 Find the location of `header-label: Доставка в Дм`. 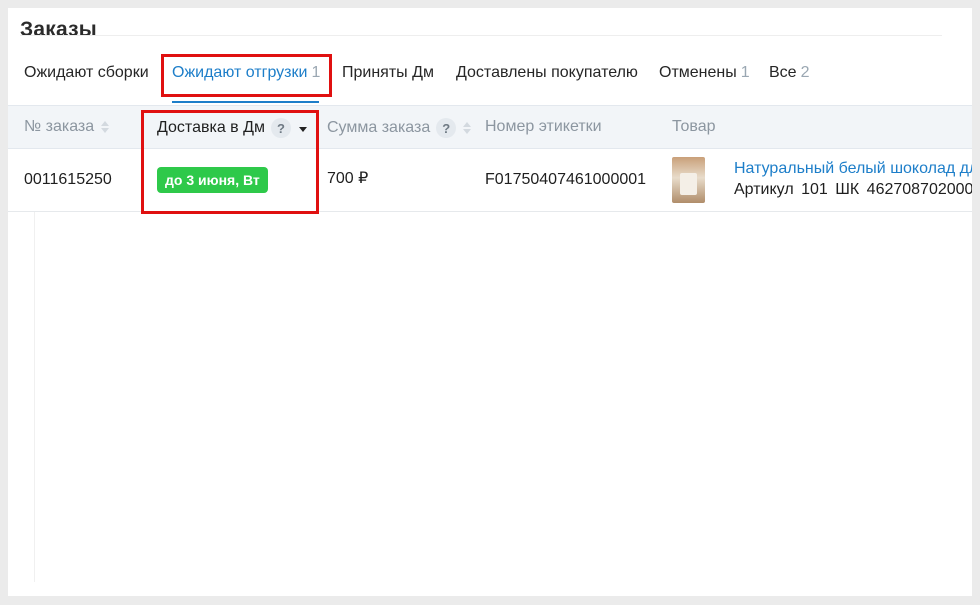

header-label: Доставка в Дм is located at coordinates (211, 127).